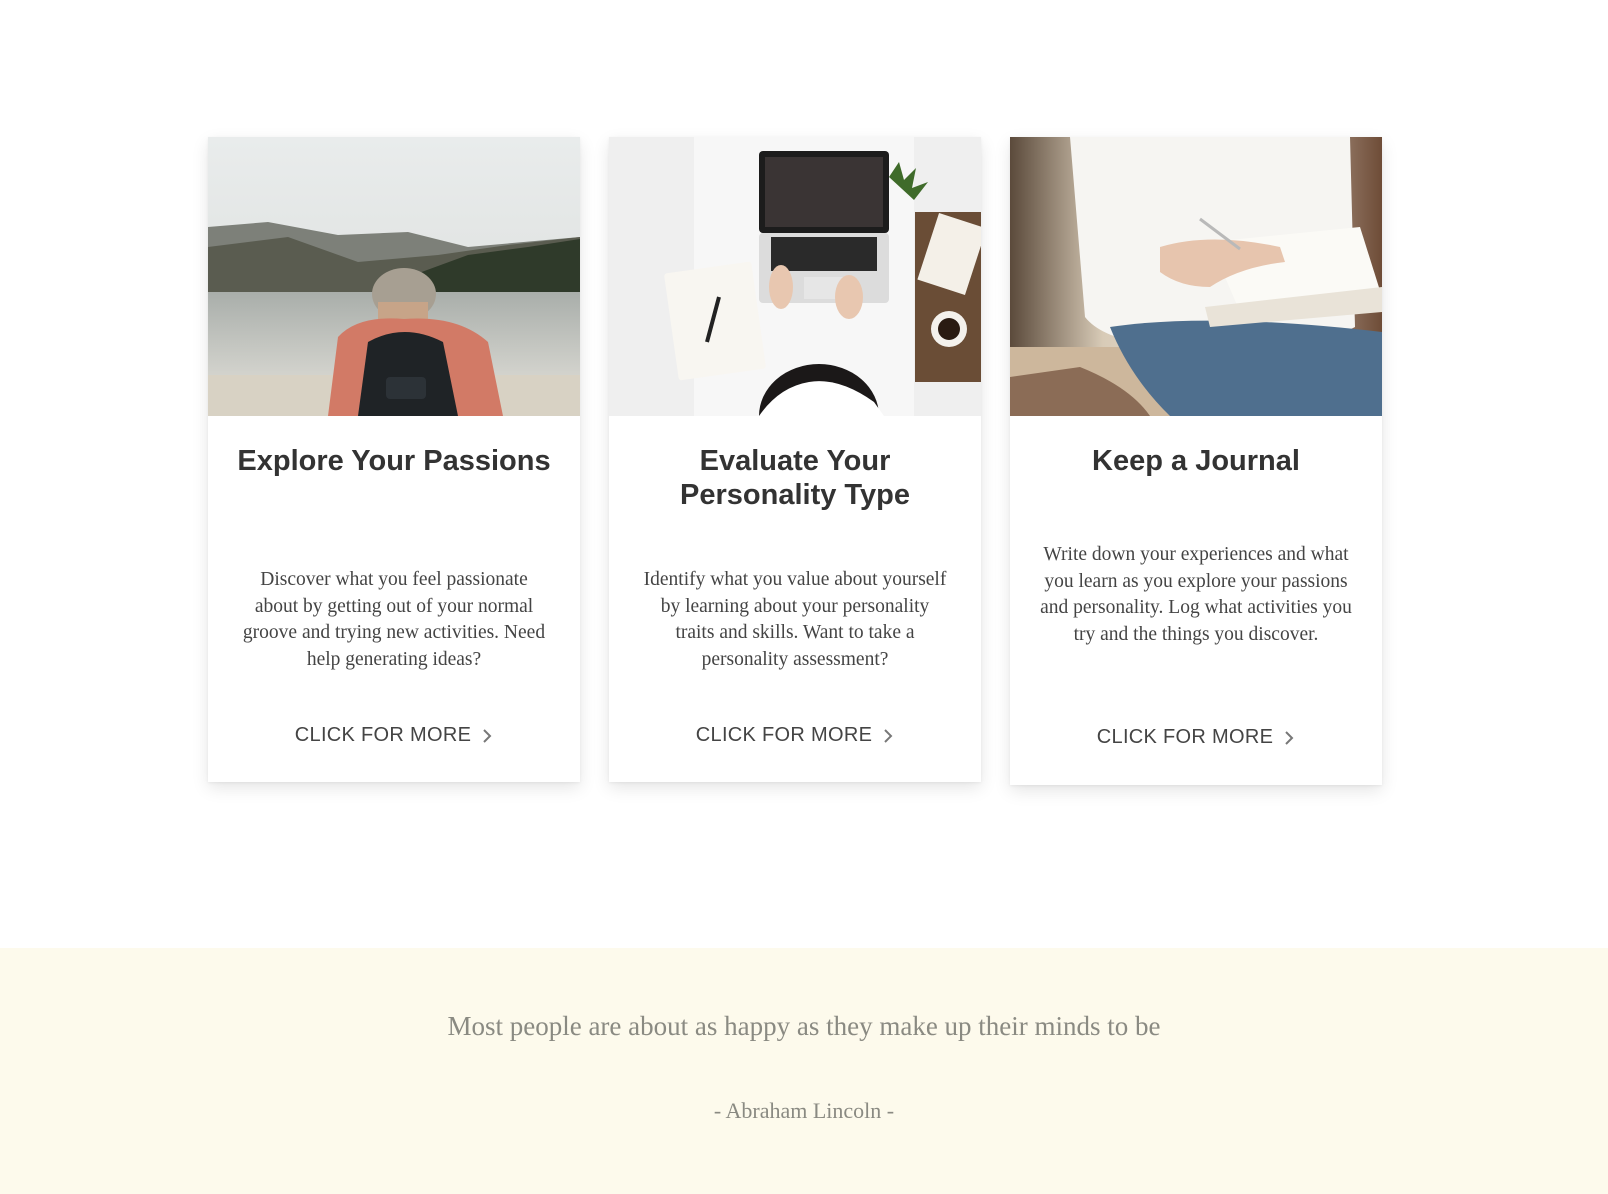  Describe the element at coordinates (804, 1110) in the screenshot. I see `quote-author: - Abraham Lincoln -` at that location.